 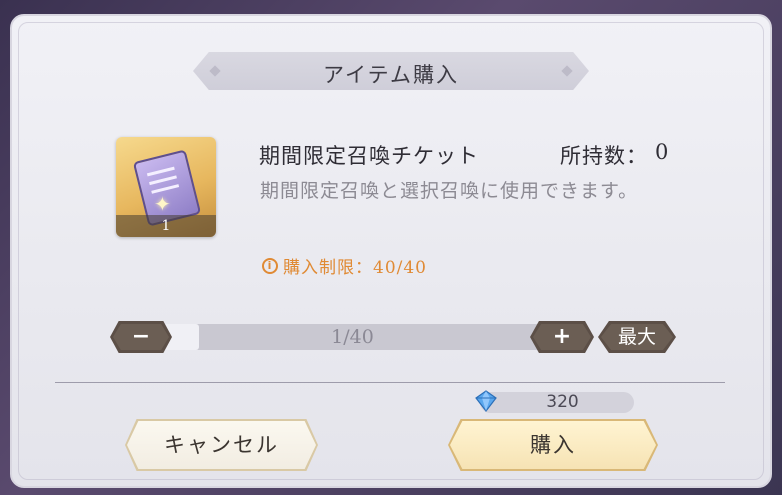 I want to click on quantity-value: 1/40, so click(x=352, y=337).